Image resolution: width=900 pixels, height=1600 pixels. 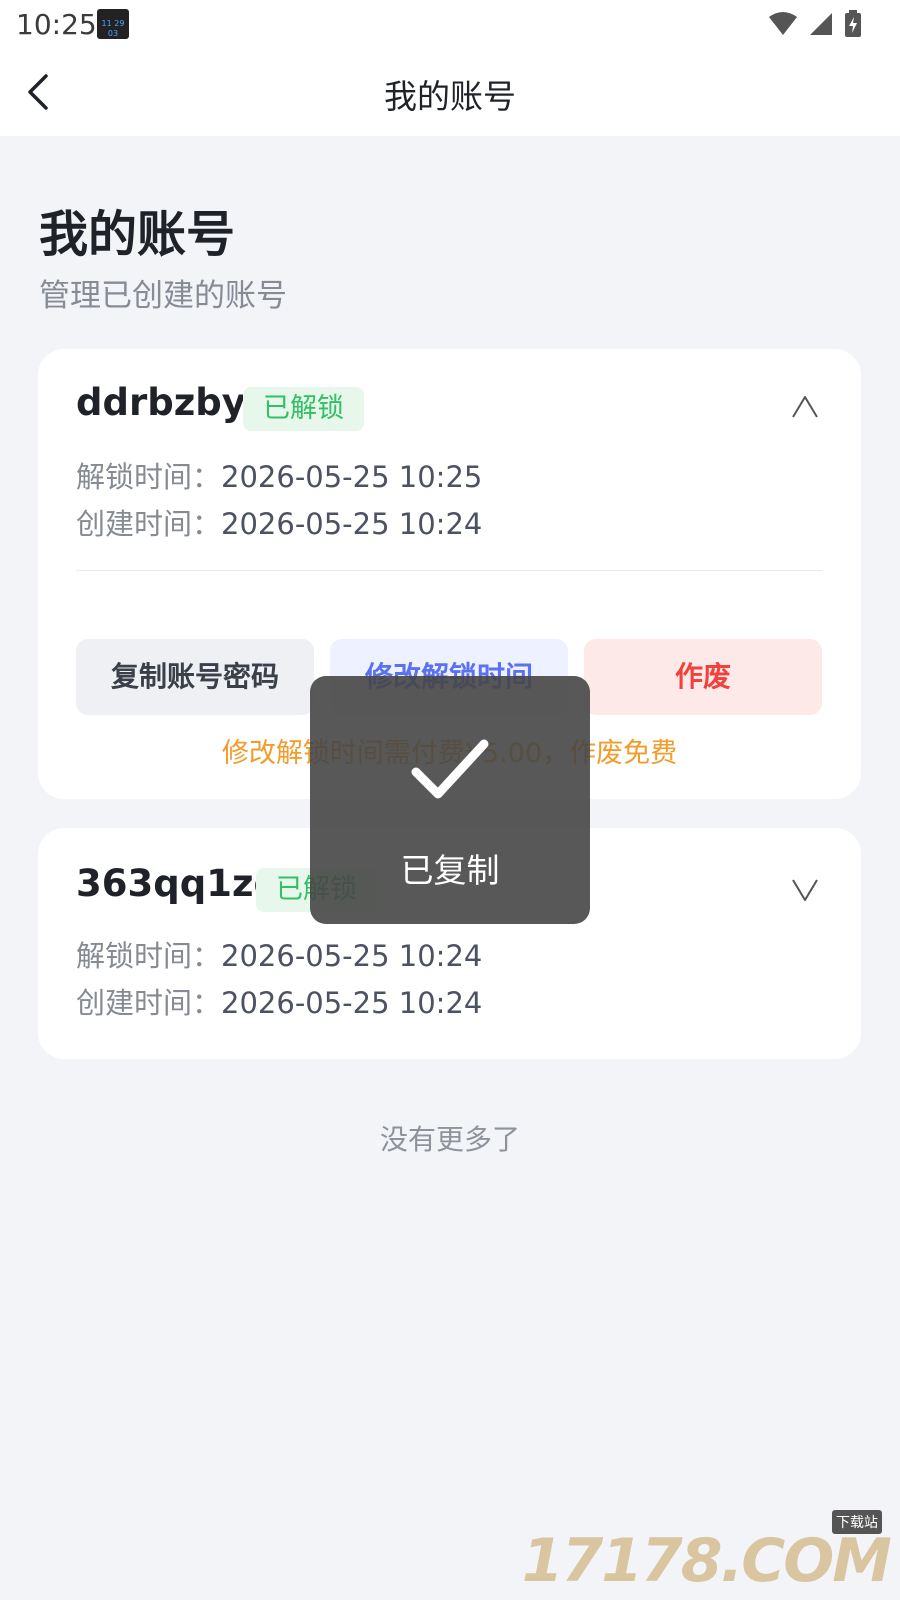 What do you see at coordinates (450, 24) in the screenshot?
I see `status-bar: 10:25 11 29 03` at bounding box center [450, 24].